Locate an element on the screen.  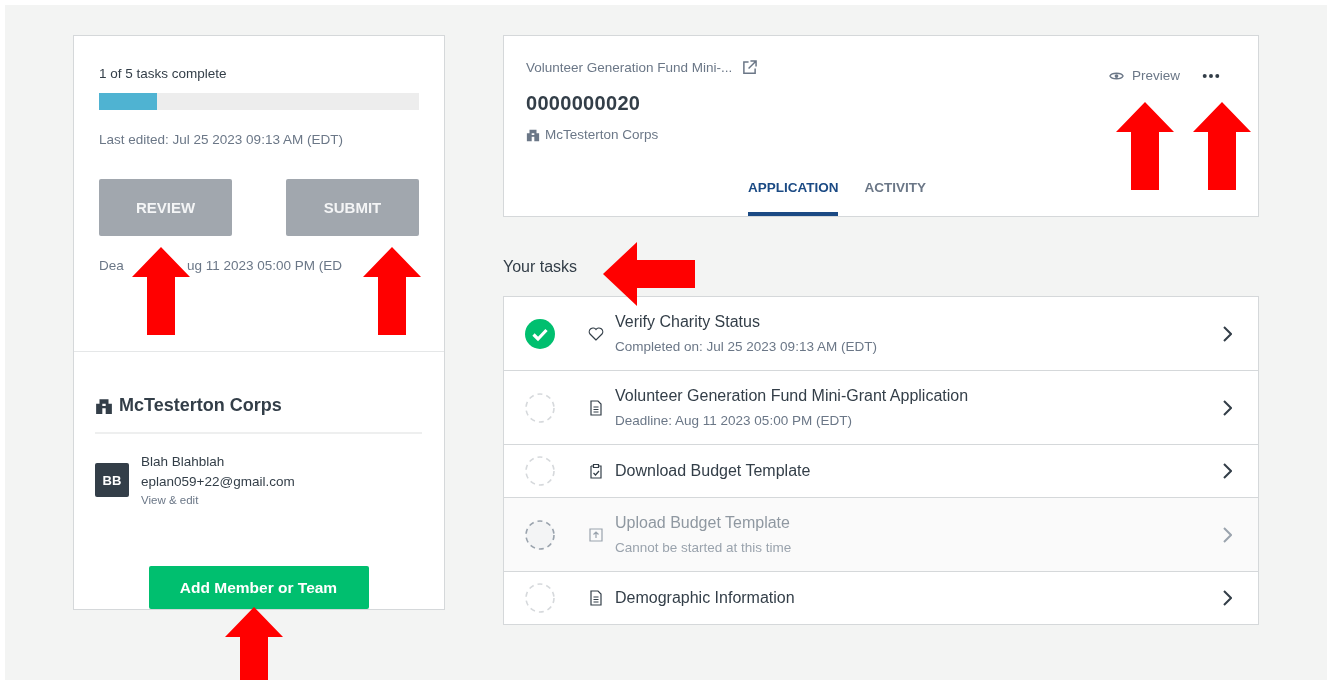
tab: APPLICATION is located at coordinates (793, 198).